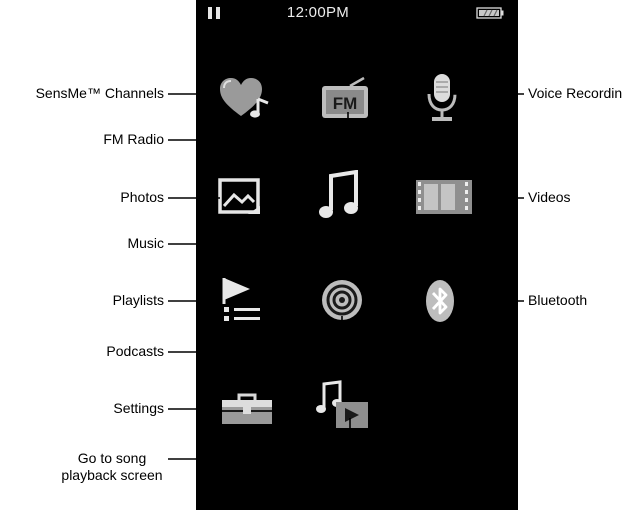 The width and height of the screenshot is (636, 510). What do you see at coordinates (549, 197) in the screenshot?
I see `label-videos: Videos` at bounding box center [549, 197].